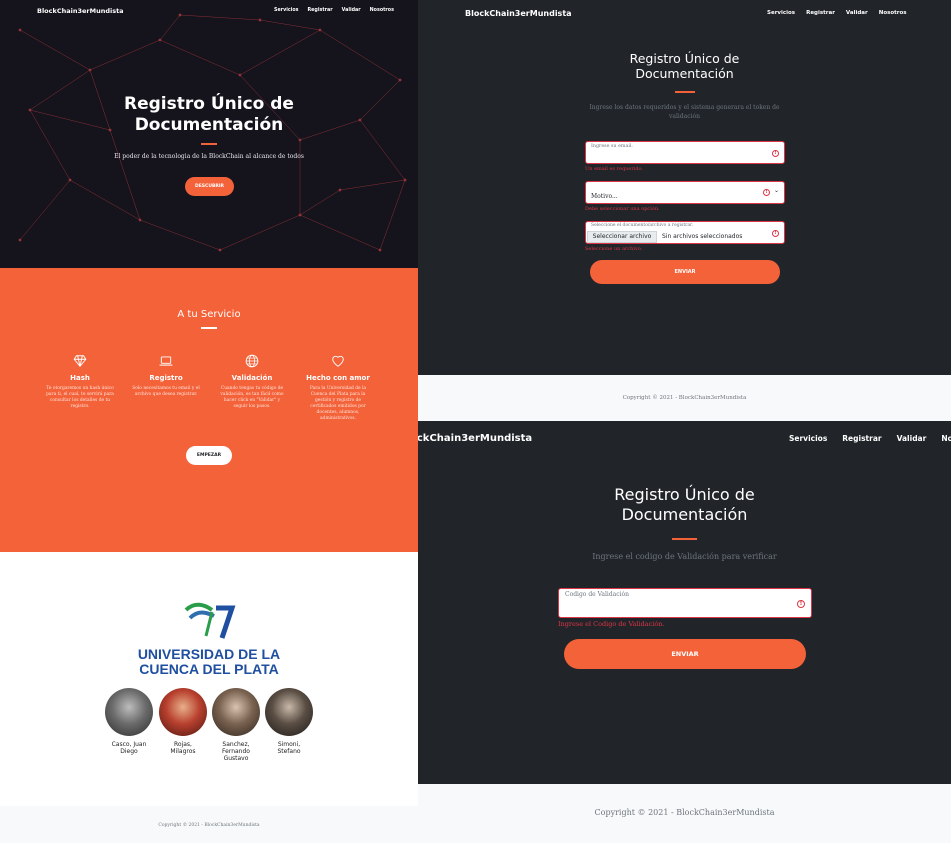 The image size is (951, 843). What do you see at coordinates (210, 620) in the screenshot?
I see `university-logo-icon` at bounding box center [210, 620].